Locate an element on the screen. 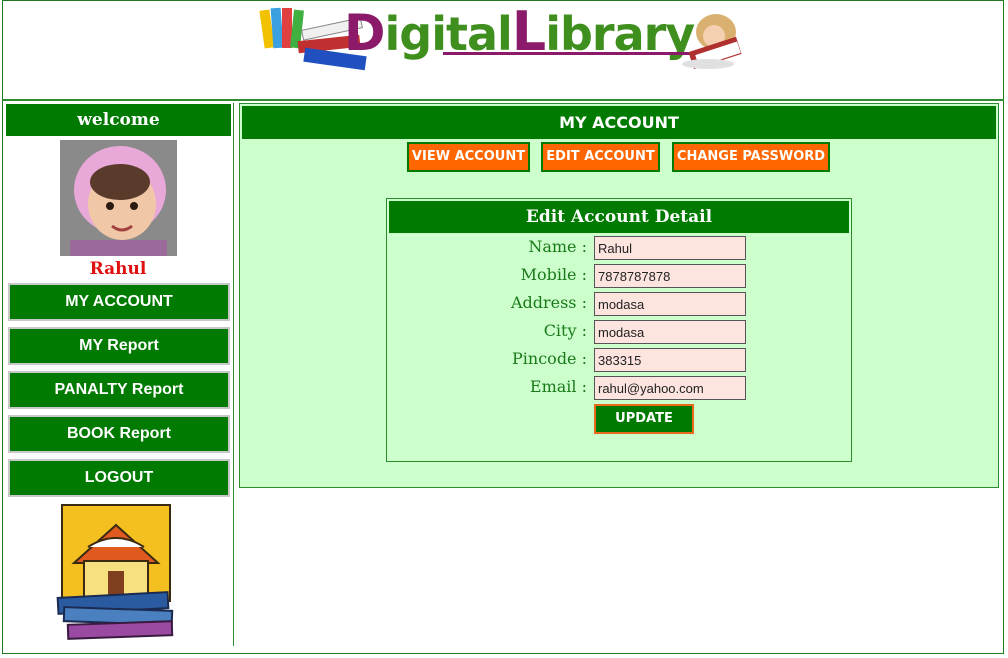 This screenshot has width=1008, height=658. pincode-field is located at coordinates (670, 360).